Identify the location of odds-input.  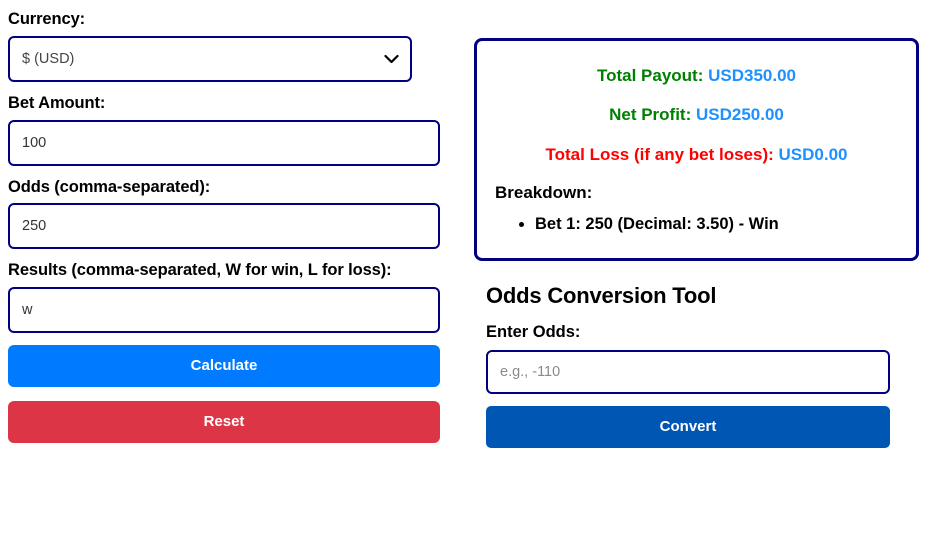
(224, 226).